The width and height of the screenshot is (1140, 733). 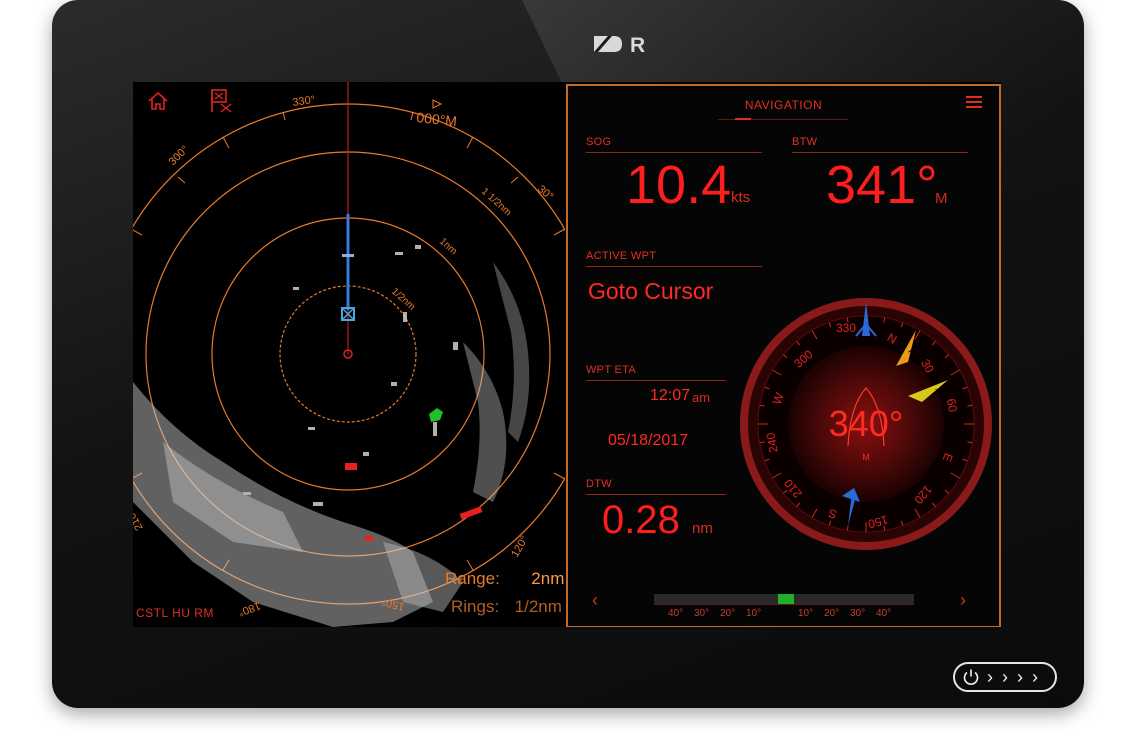 I want to click on range-value: 2nm, so click(x=548, y=578).